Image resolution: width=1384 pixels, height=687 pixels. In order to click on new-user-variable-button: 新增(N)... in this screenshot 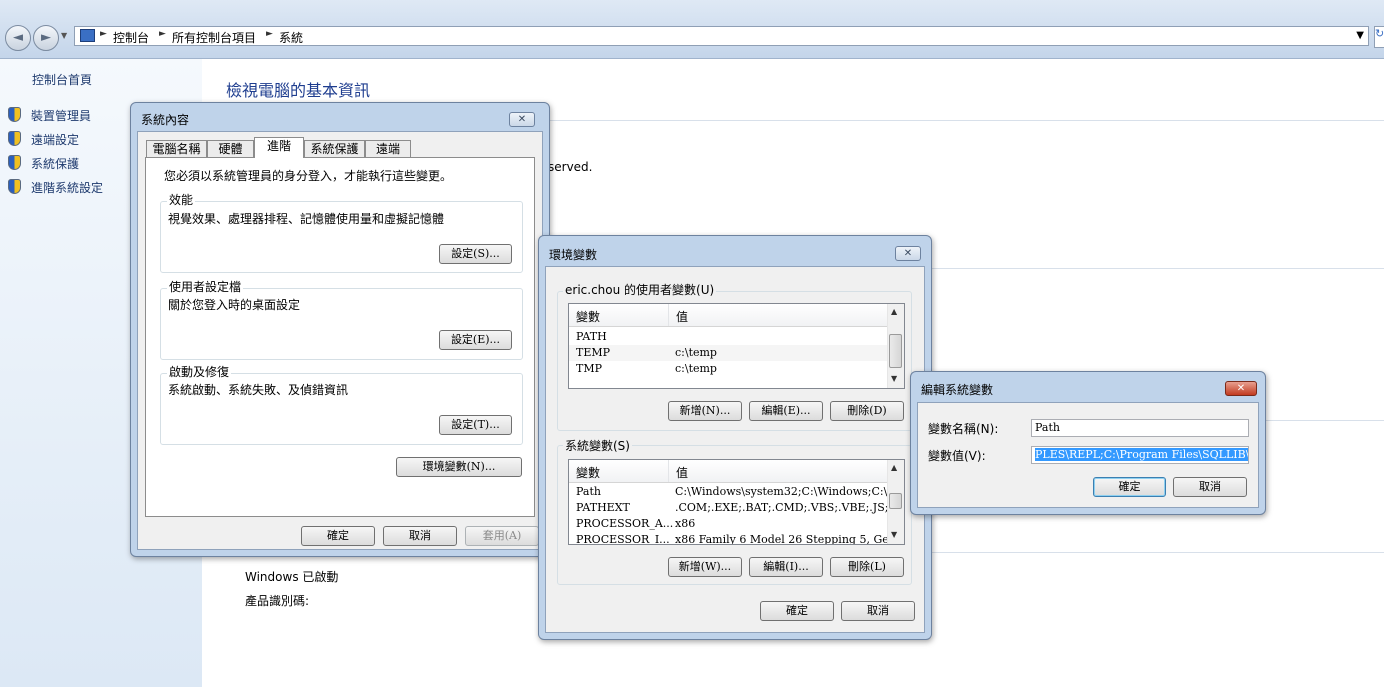, I will do `click(705, 411)`.